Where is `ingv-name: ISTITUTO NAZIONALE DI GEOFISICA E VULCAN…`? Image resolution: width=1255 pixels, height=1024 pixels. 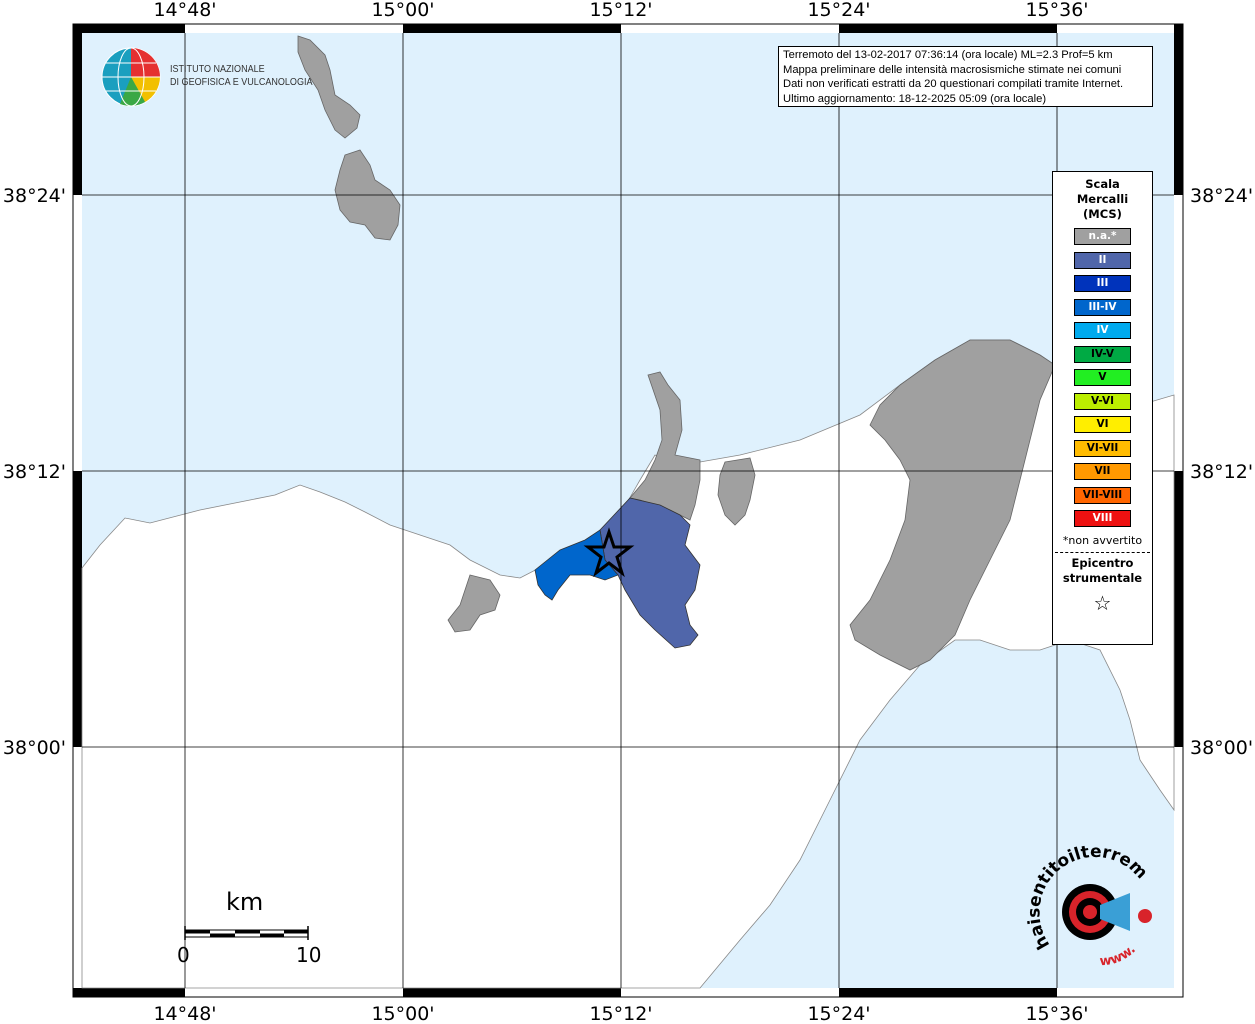
ingv-name: ISTITUTO NAZIONALE DI GEOFISICA E VULCAN… is located at coordinates (241, 76).